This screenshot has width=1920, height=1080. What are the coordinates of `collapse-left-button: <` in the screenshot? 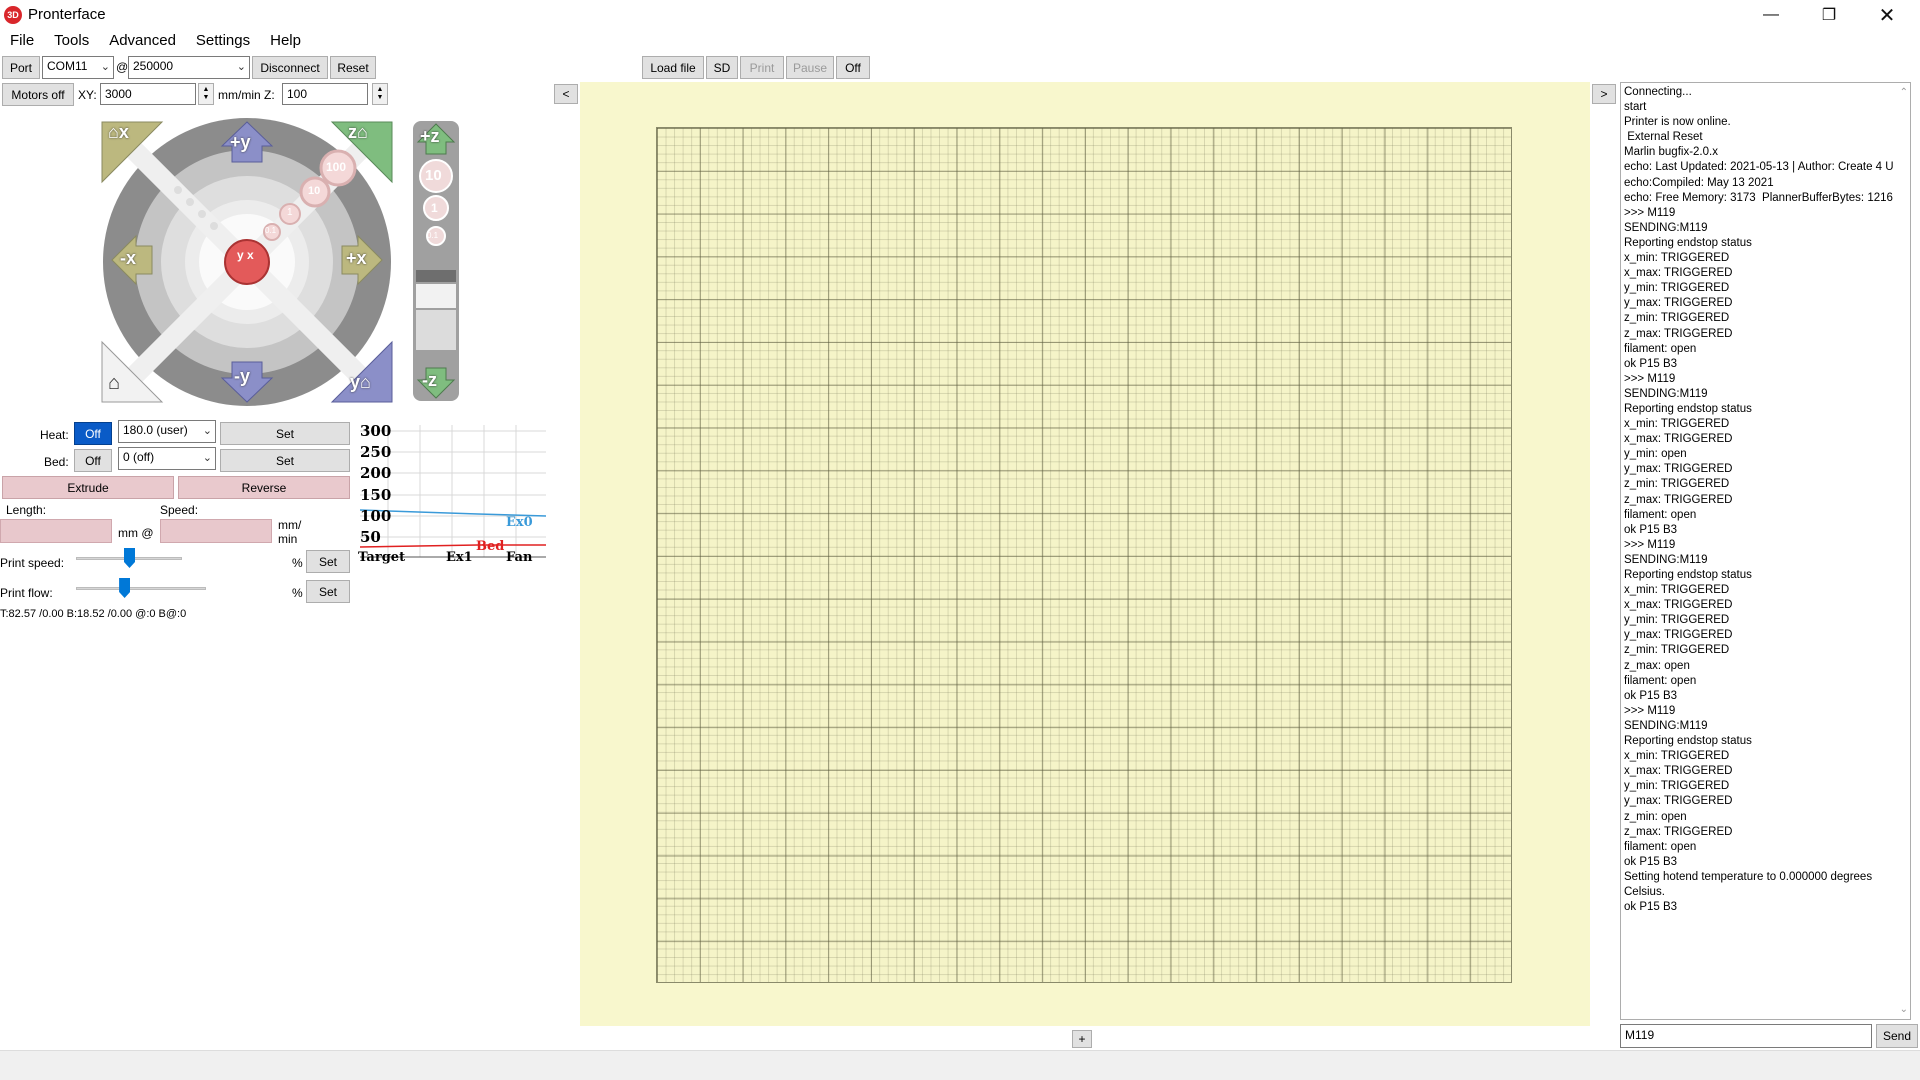 It's located at (566, 94).